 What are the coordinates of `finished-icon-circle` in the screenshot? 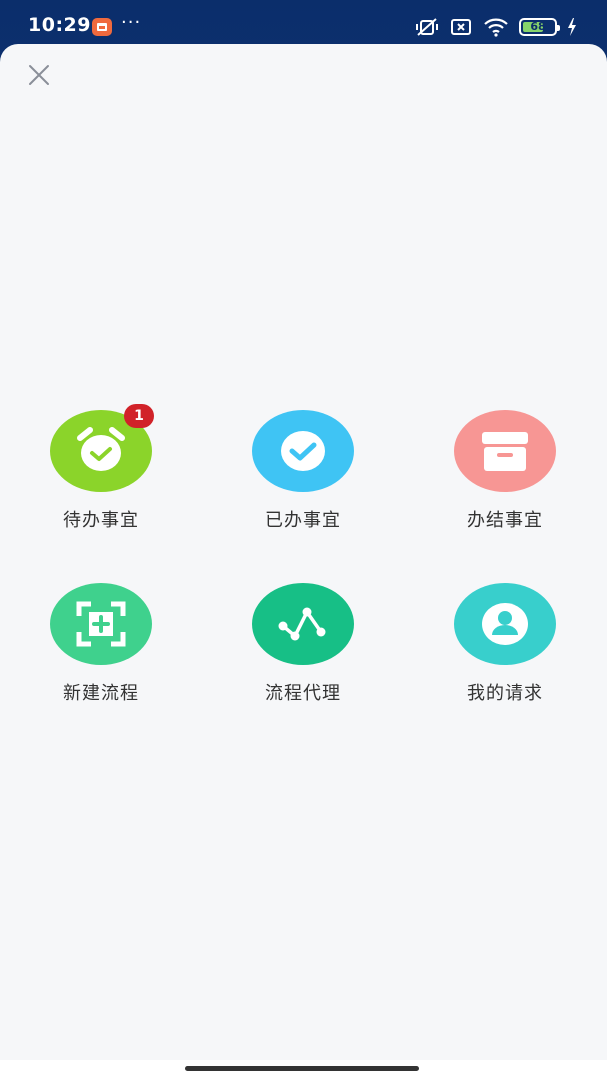 It's located at (505, 451).